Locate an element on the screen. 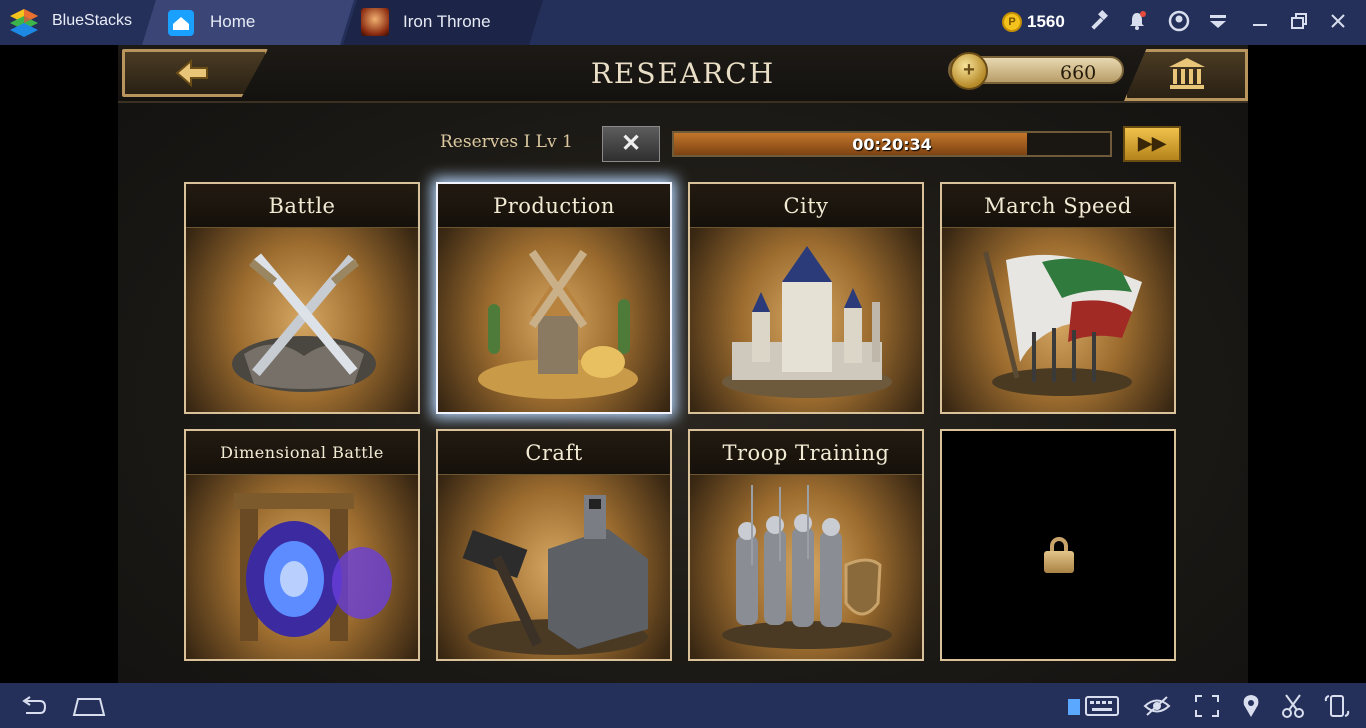 The height and width of the screenshot is (728, 1366). location-icon is located at coordinates (1251, 706).